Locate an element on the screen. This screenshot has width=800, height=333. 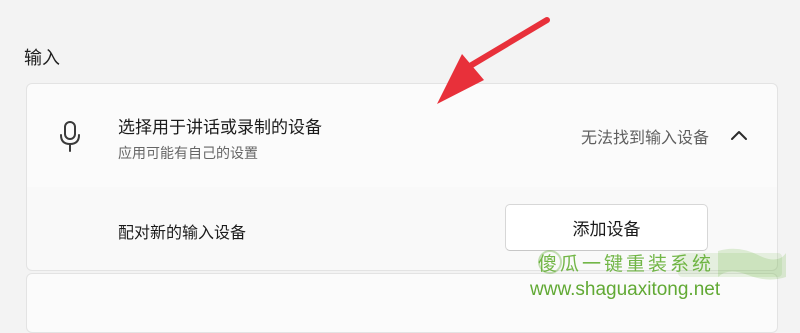
collapse-button is located at coordinates (739, 135).